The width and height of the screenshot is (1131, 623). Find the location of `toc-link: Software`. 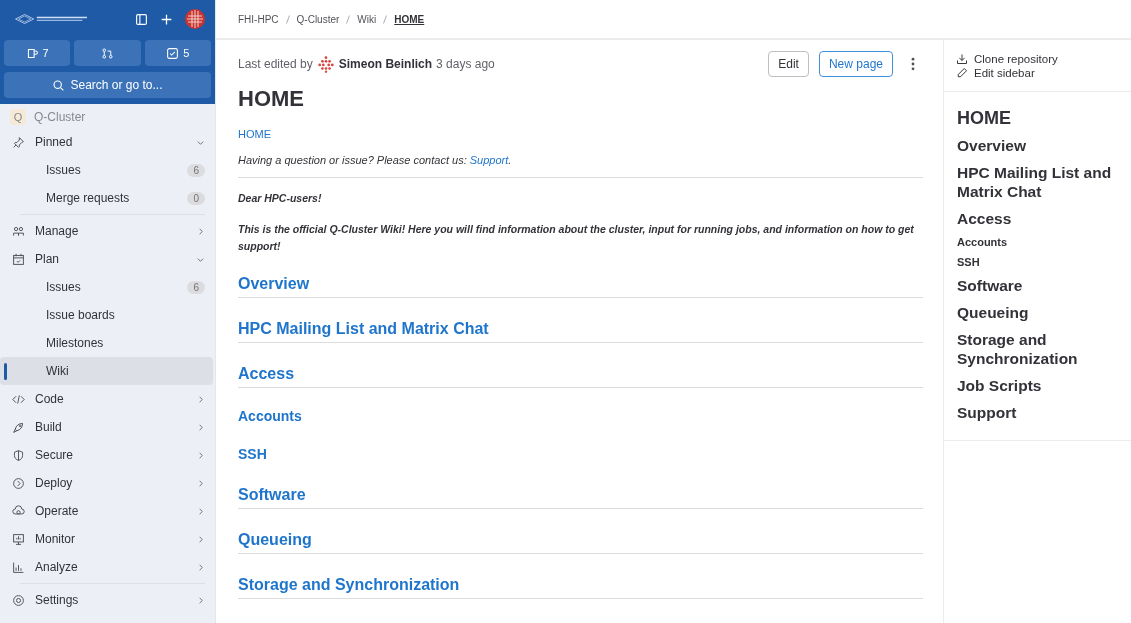

toc-link: Software is located at coordinates (1039, 285).